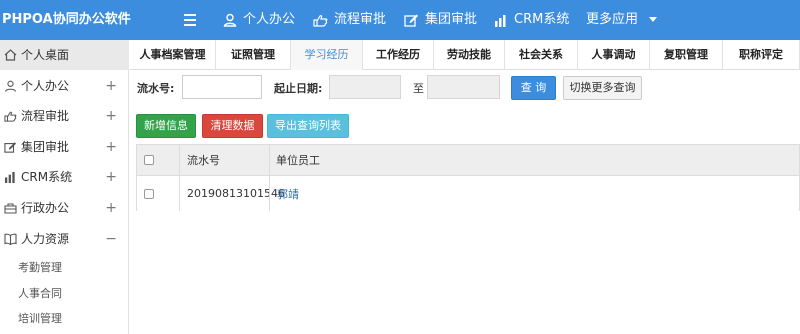 Image resolution: width=800 pixels, height=334 pixels. Describe the element at coordinates (761, 55) in the screenshot. I see `tab-title-evaluation: 职称评定` at that location.